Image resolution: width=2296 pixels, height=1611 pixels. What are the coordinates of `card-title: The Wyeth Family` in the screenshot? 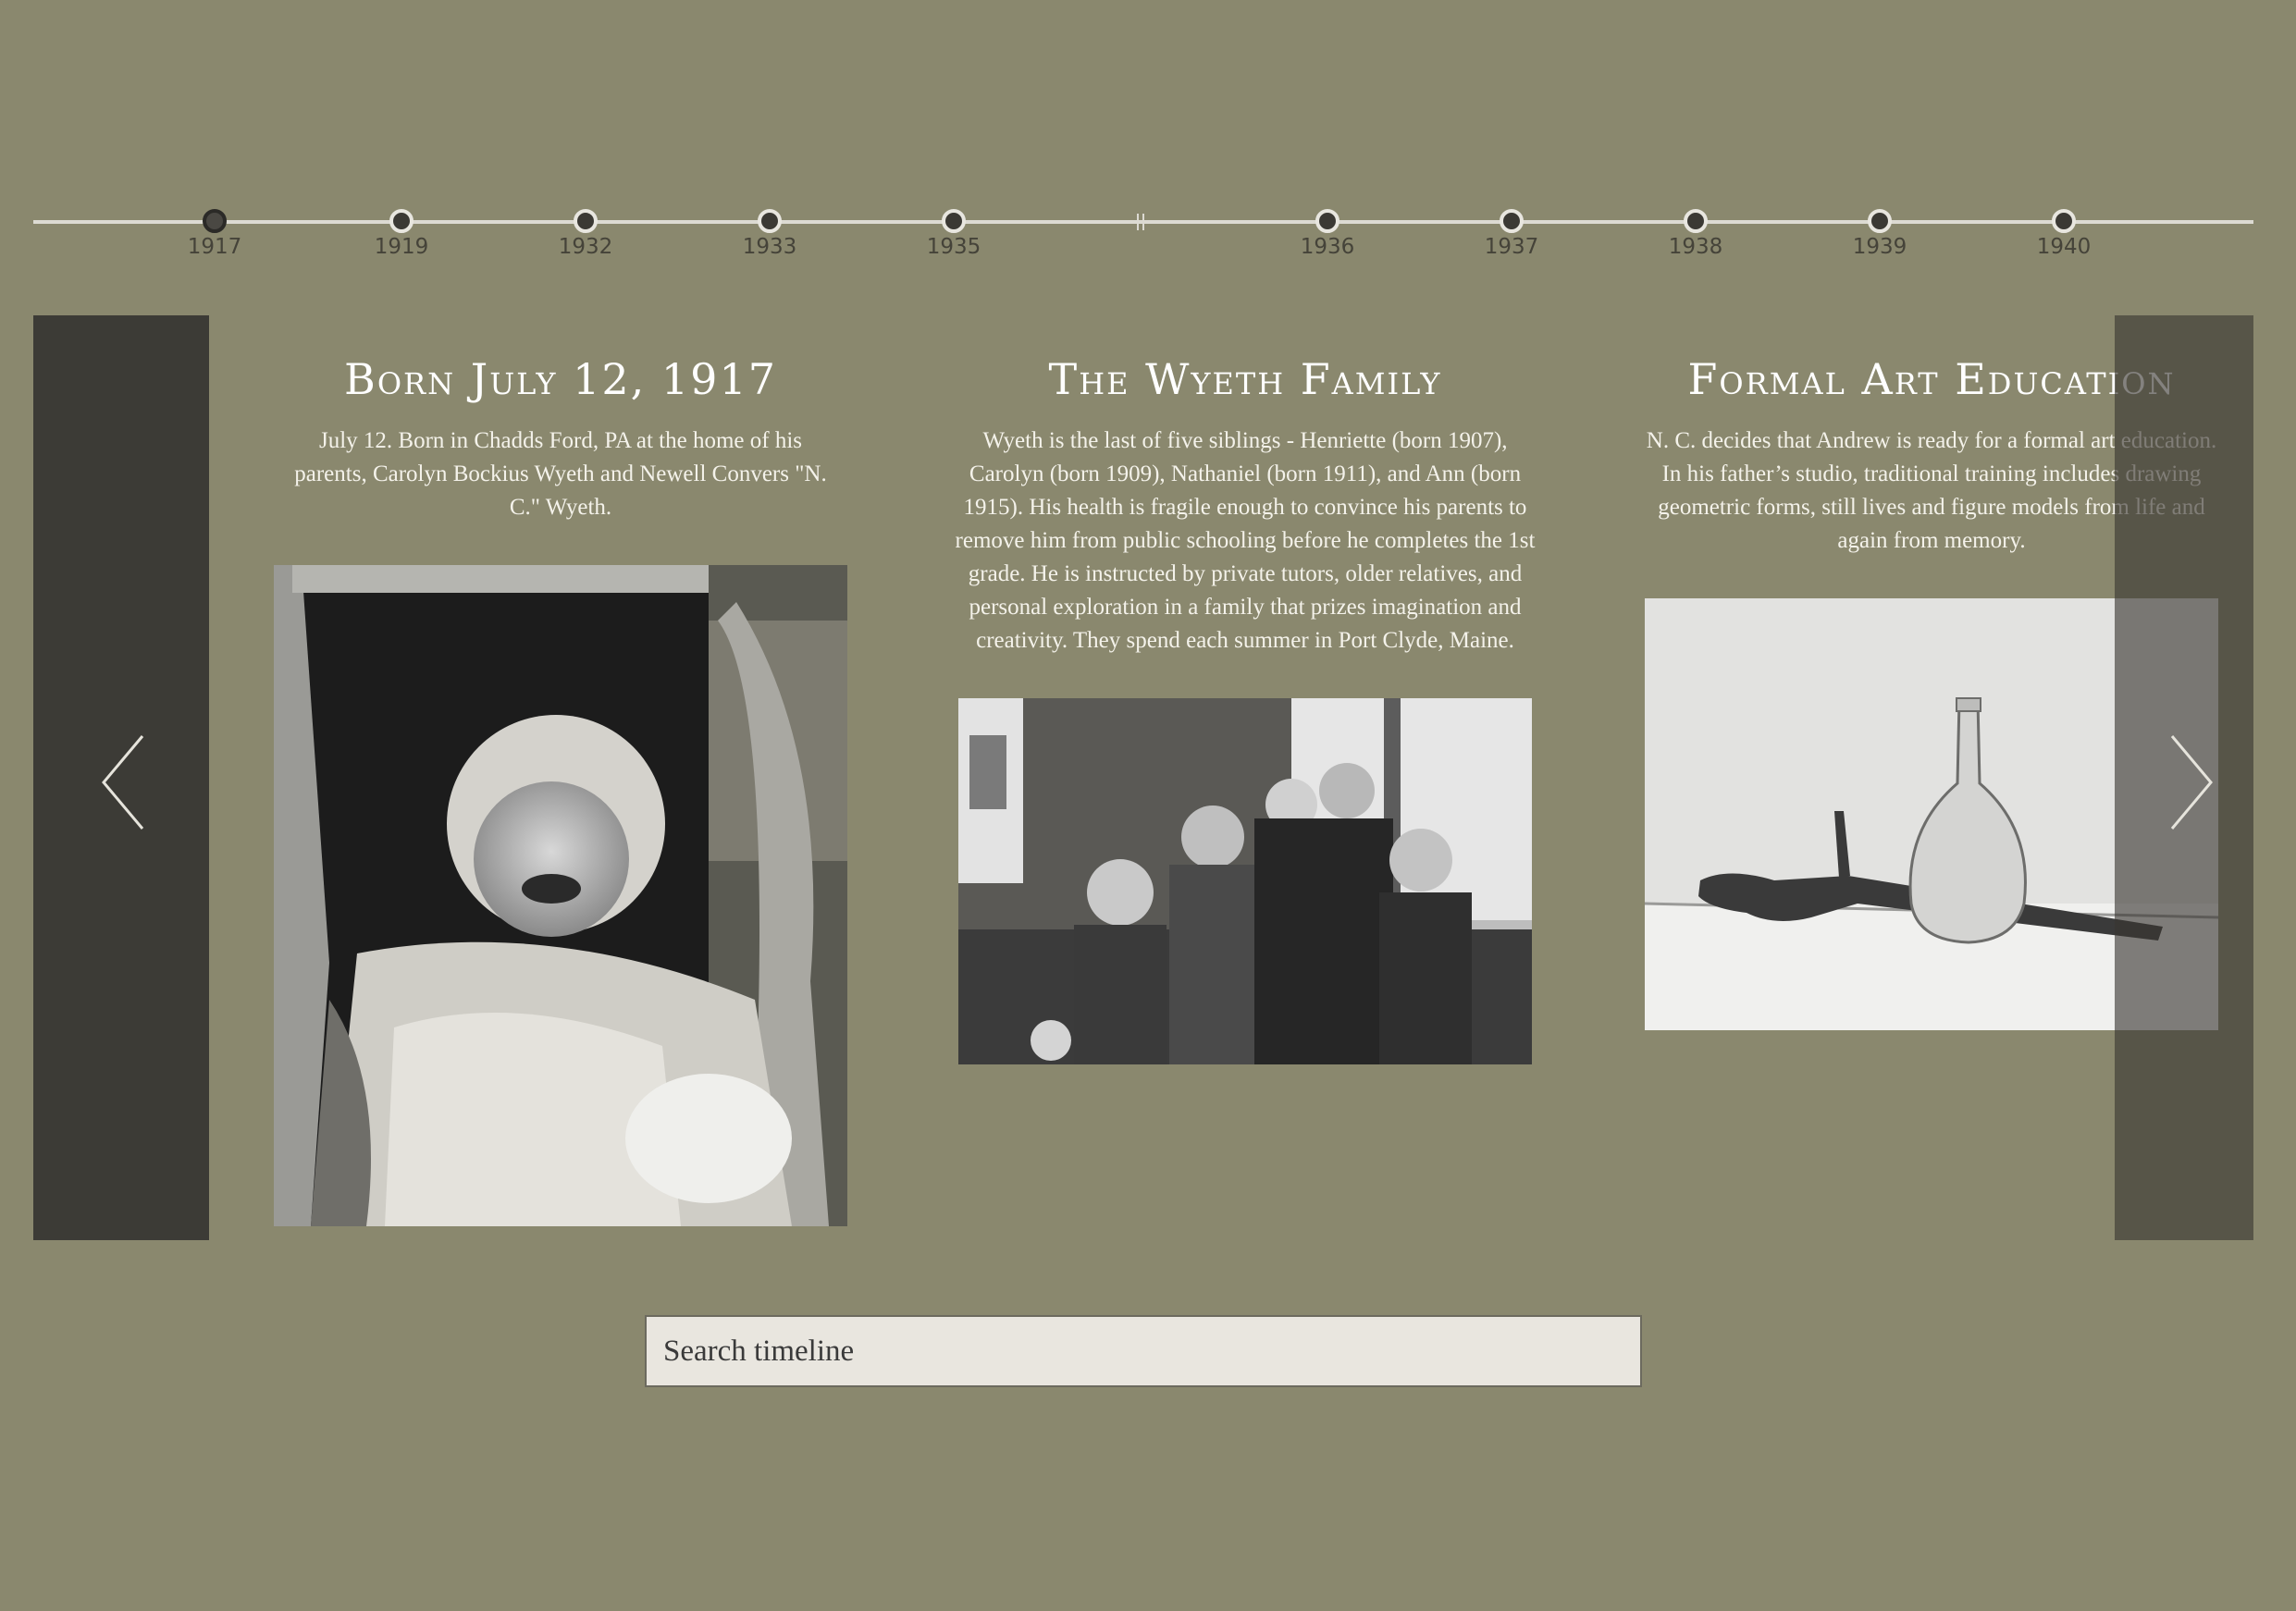 It's located at (1245, 379).